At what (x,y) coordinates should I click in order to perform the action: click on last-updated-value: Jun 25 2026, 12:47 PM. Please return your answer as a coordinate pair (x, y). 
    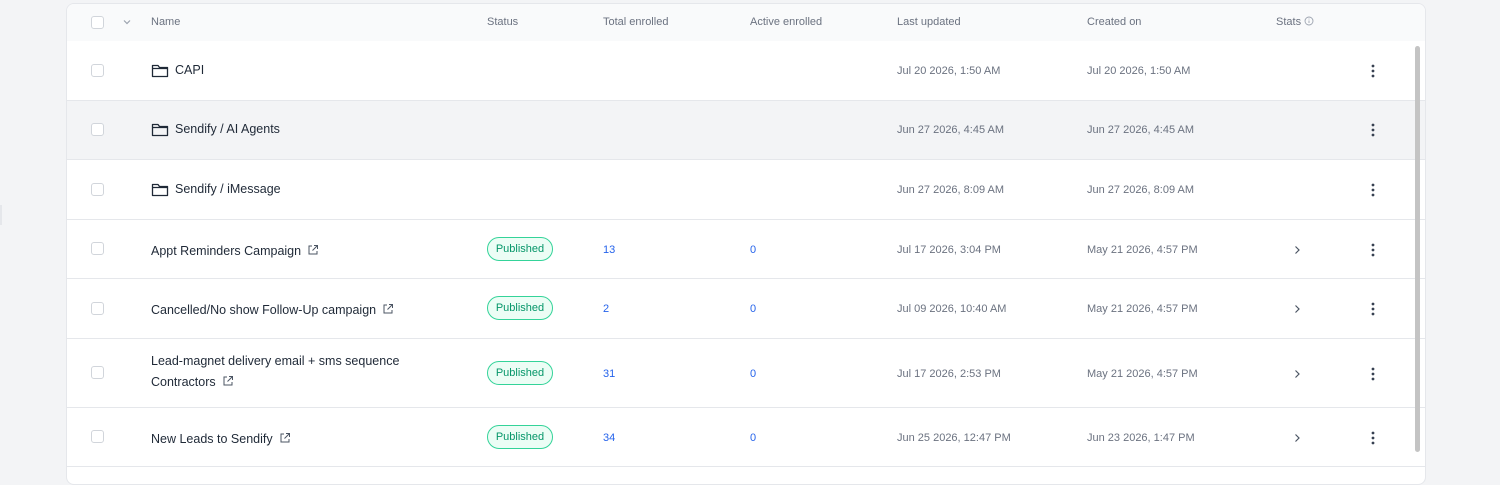
    Looking at the image, I should click on (954, 438).